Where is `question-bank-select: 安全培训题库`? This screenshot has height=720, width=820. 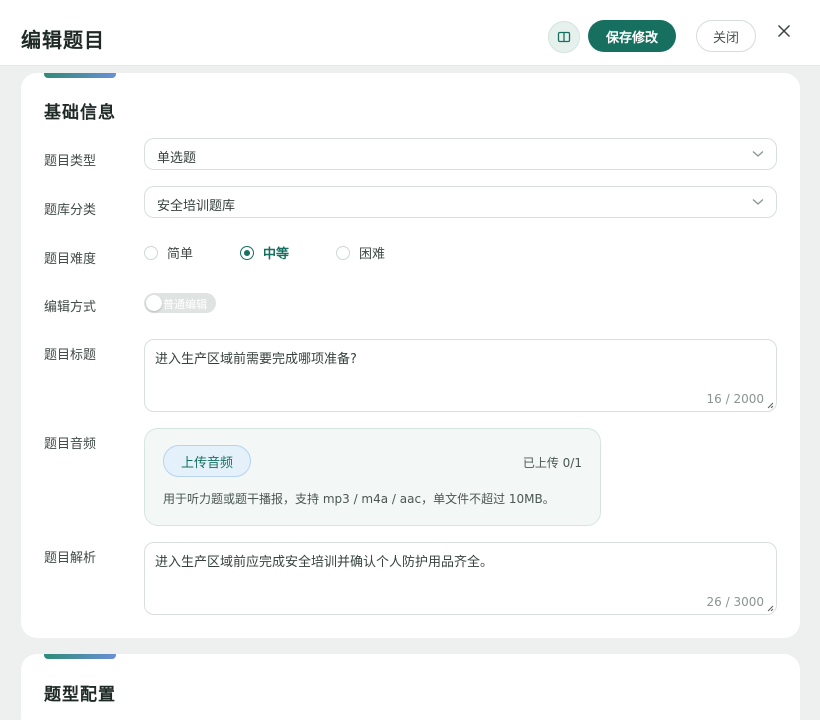
question-bank-select: 安全培训题库 is located at coordinates (460, 202).